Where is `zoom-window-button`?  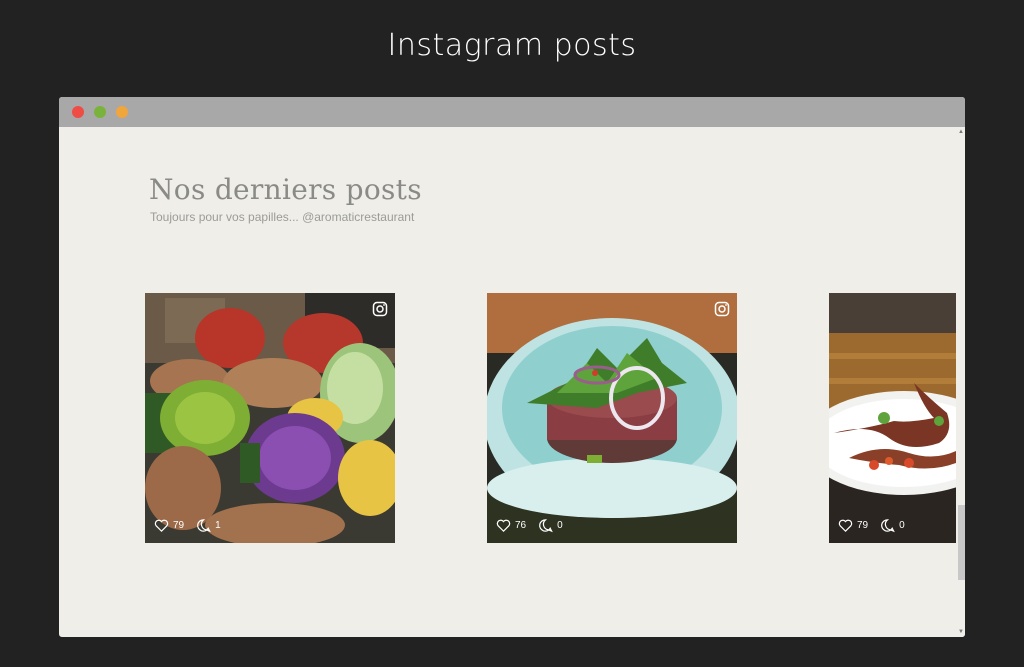 zoom-window-button is located at coordinates (122, 112).